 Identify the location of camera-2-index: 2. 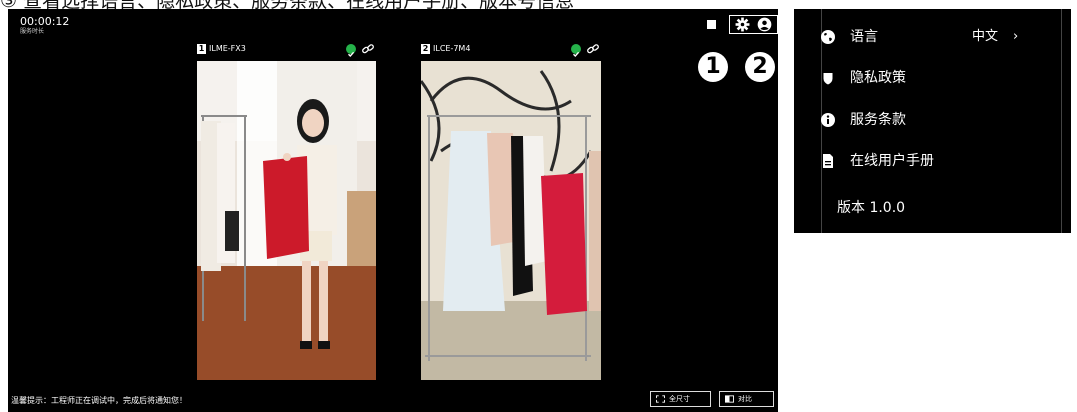
(425, 49).